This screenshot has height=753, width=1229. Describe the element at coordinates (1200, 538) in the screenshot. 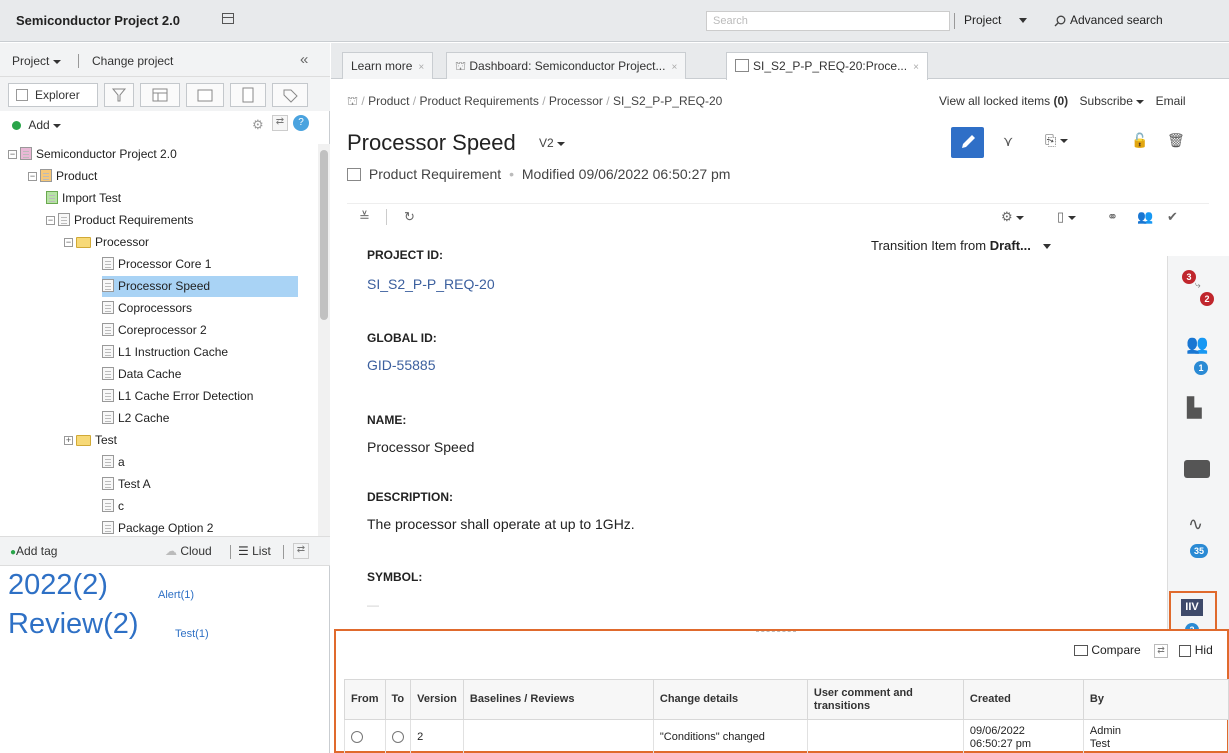

I see `activity-button: ∿ 35` at that location.